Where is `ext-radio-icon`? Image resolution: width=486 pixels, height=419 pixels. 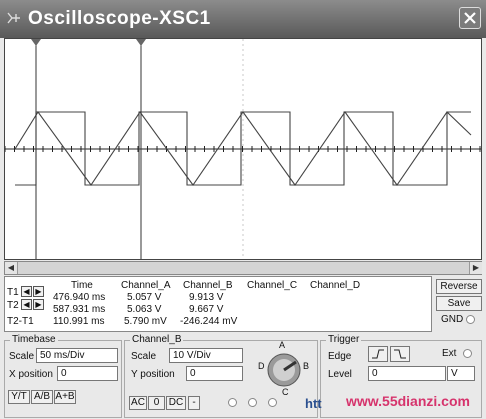
ext-radio-icon is located at coordinates (467, 353).